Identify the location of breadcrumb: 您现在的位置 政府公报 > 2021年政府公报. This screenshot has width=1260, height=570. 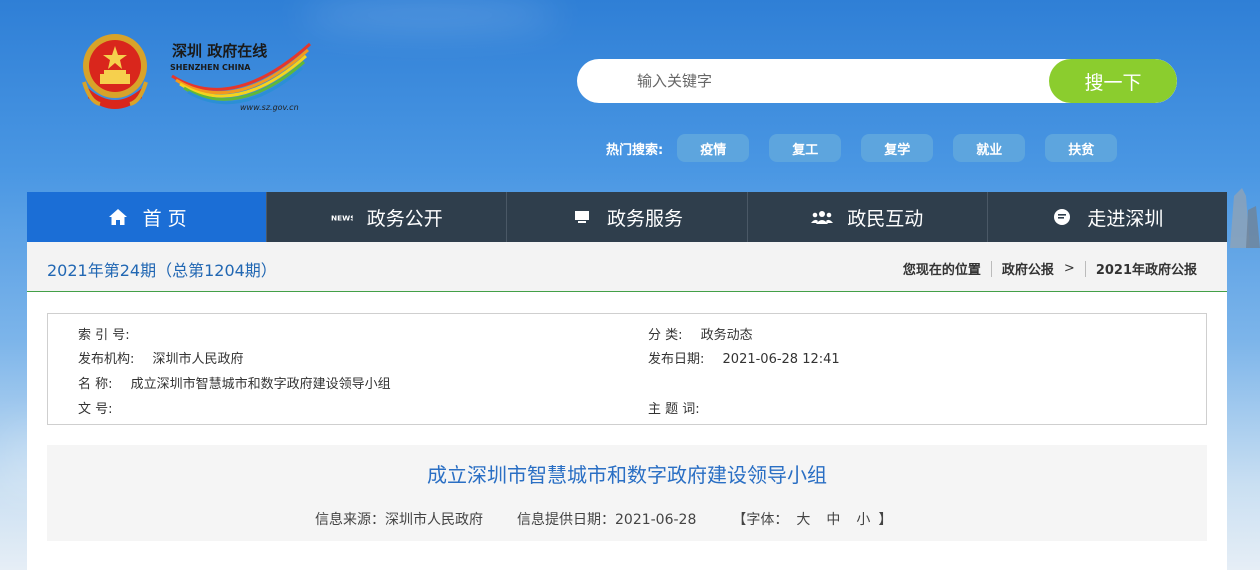
(1050, 268).